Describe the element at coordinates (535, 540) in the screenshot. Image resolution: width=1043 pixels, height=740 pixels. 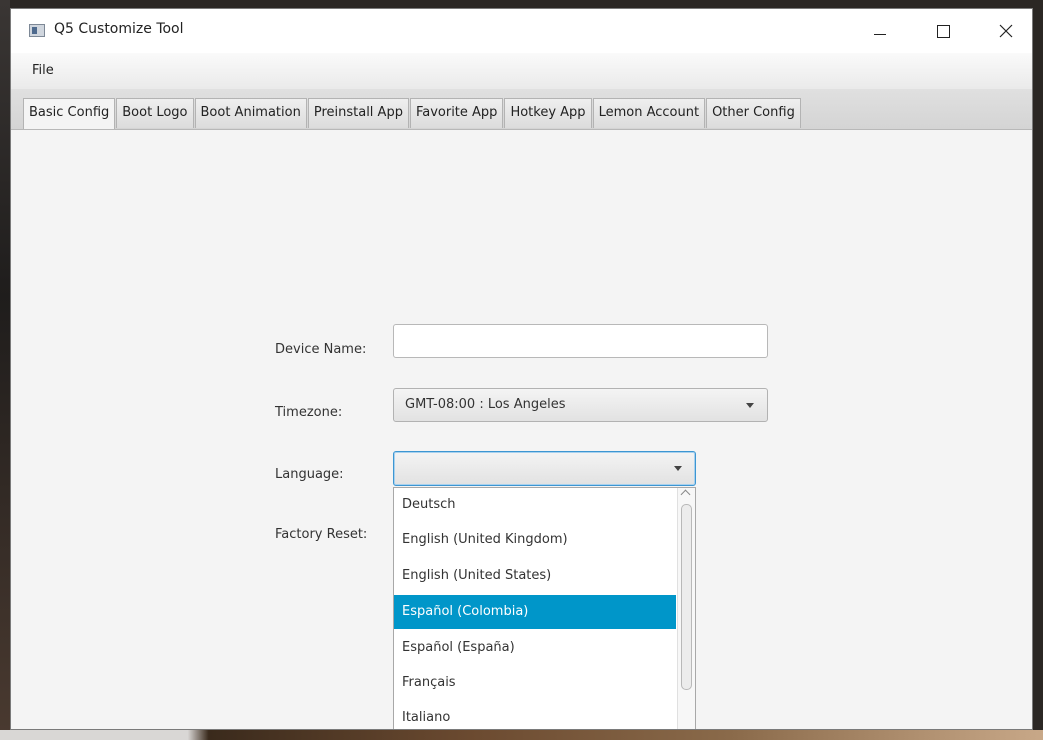
I see `language-option-english-uk: English (United Kingdom)` at that location.